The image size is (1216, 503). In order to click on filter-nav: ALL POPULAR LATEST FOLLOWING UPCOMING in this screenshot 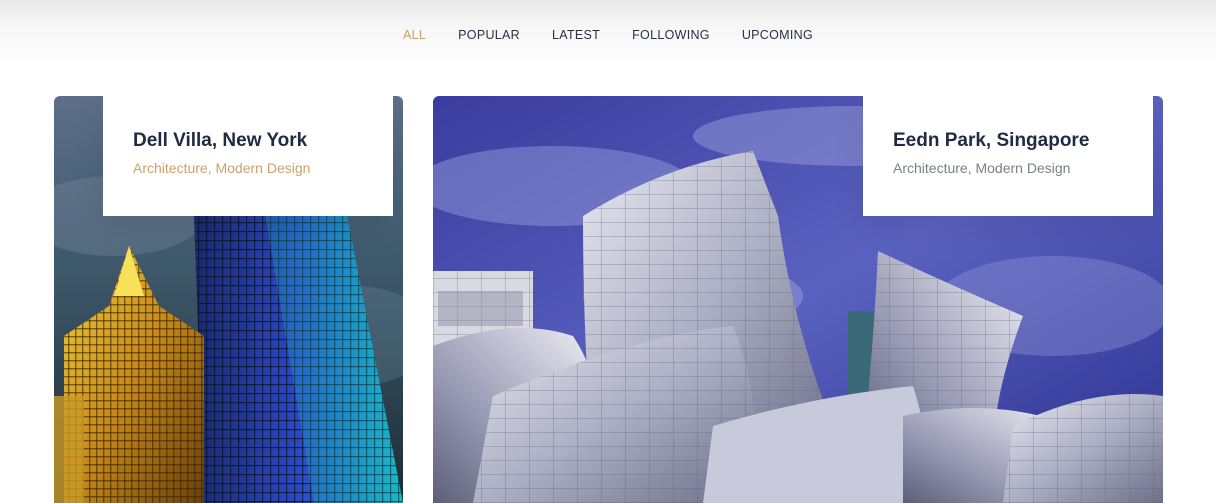, I will do `click(608, 35)`.